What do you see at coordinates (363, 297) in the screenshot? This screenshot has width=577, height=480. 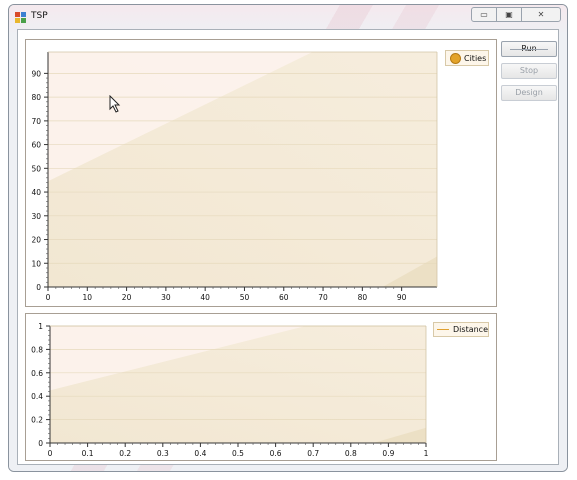 I see `x-tick-label: 80` at bounding box center [363, 297].